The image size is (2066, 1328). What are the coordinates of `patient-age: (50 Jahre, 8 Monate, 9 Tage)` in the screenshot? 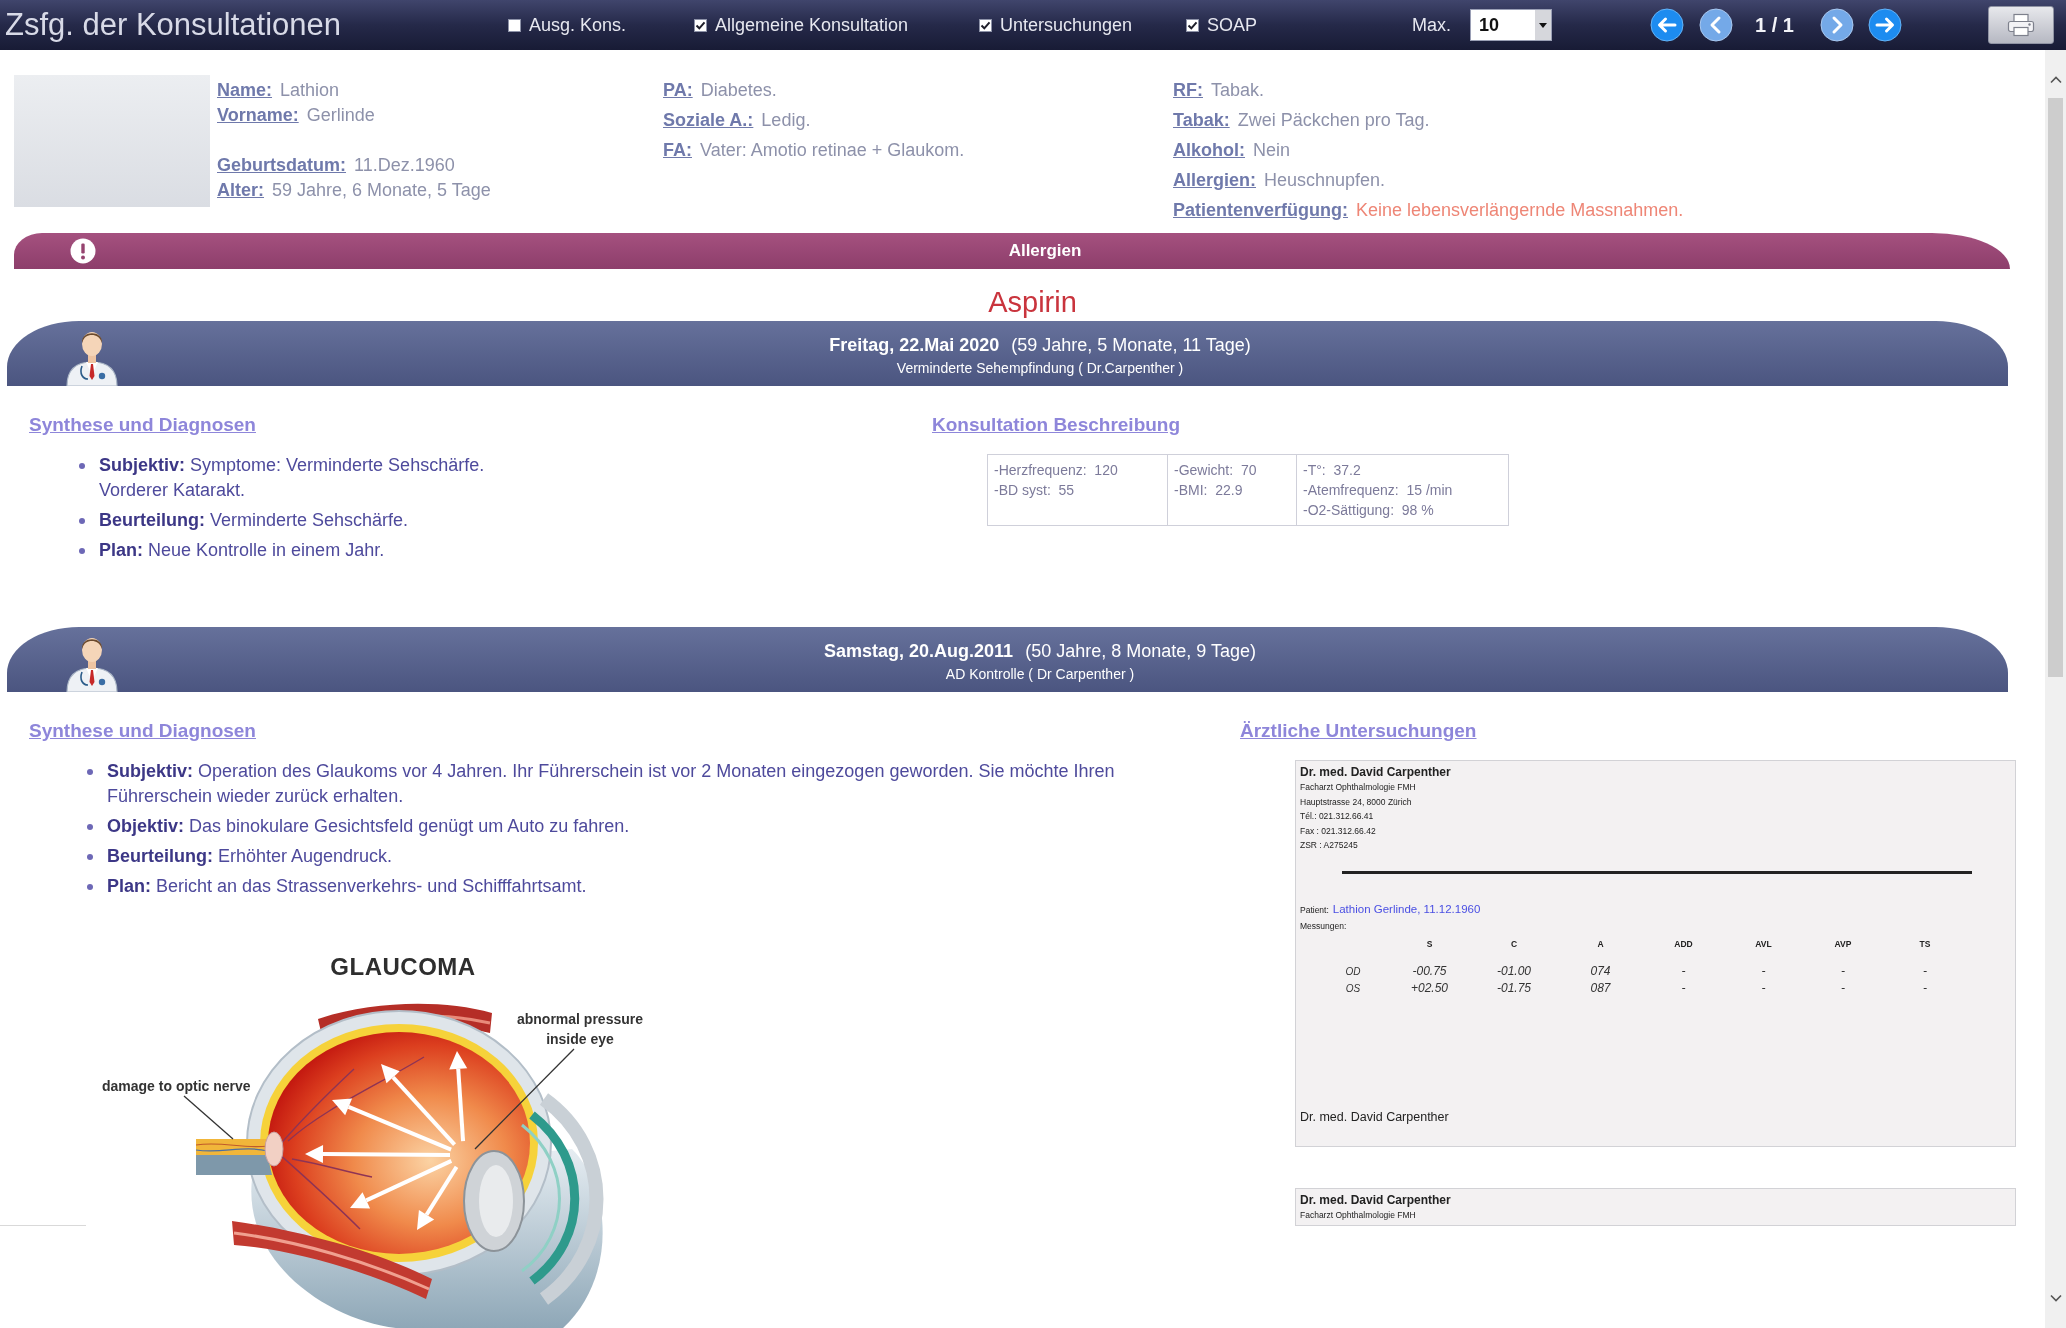 It's located at (1140, 651).